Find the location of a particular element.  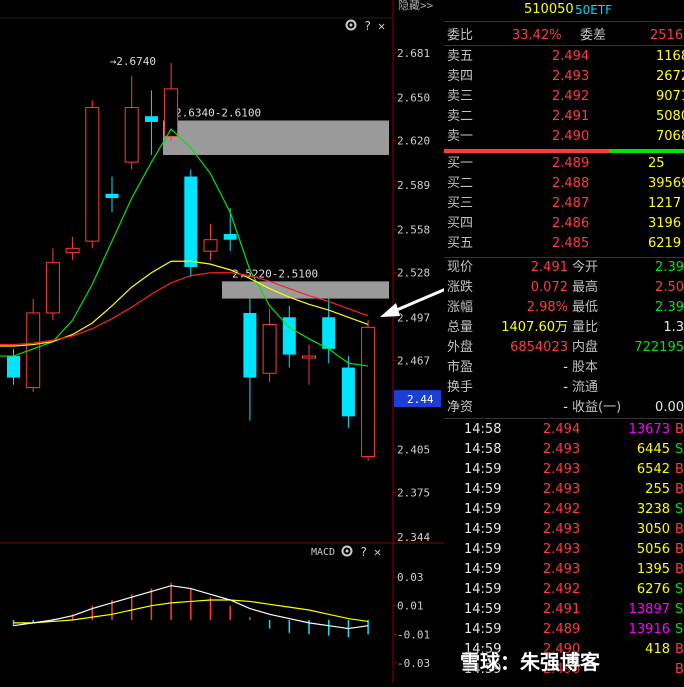

macd-close-icon: ✕ is located at coordinates (377, 552).